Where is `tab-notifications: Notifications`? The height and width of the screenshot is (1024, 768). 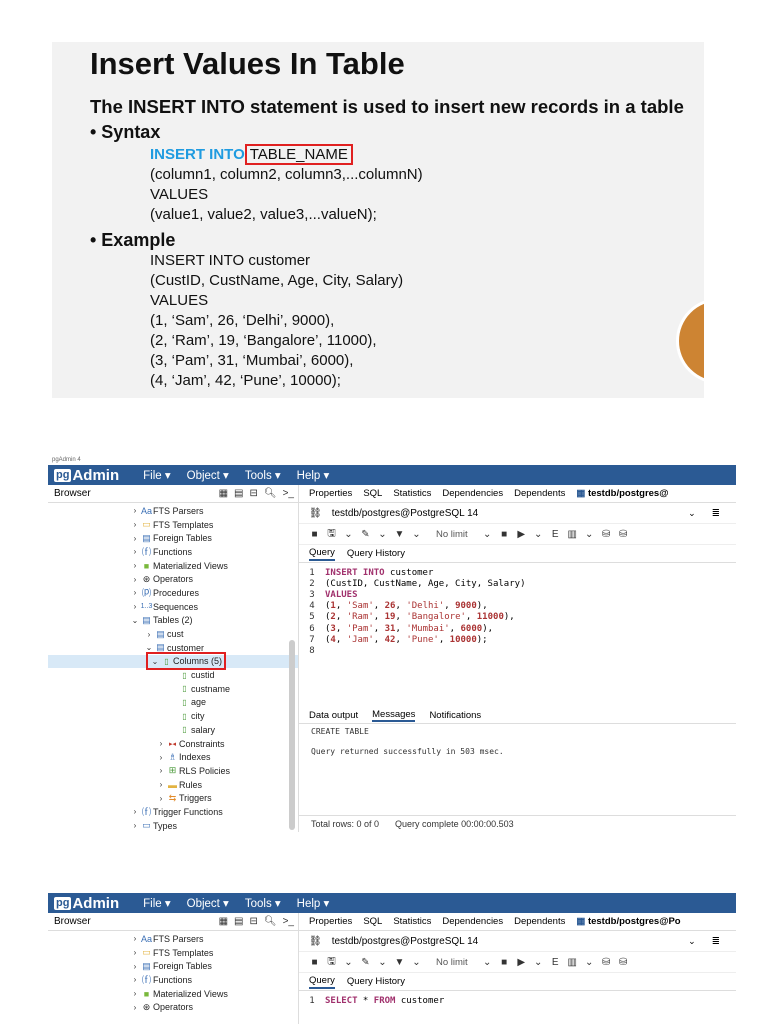 tab-notifications: Notifications is located at coordinates (455, 715).